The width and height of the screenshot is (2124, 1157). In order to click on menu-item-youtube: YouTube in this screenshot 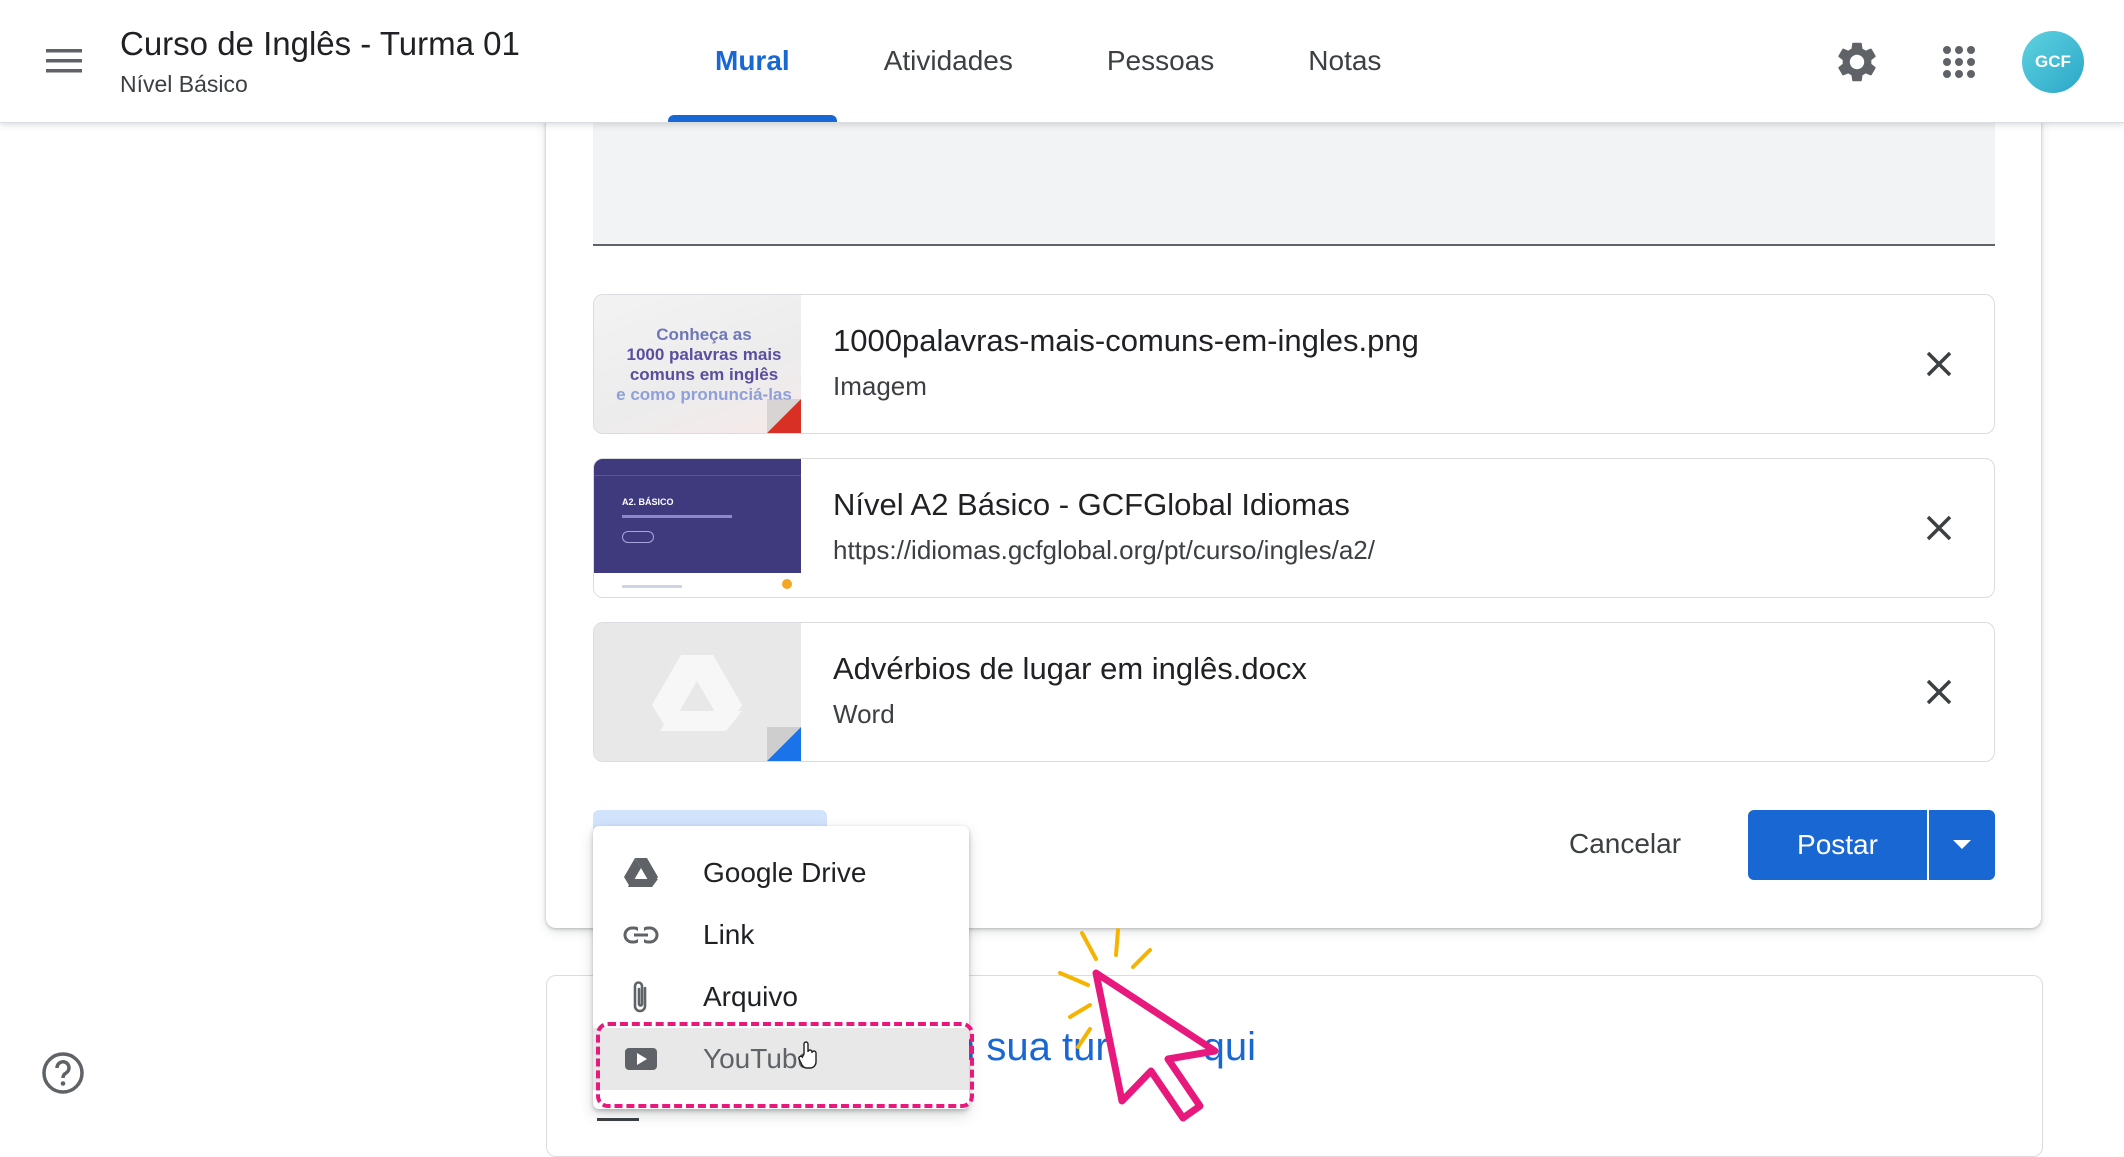, I will do `click(781, 1059)`.